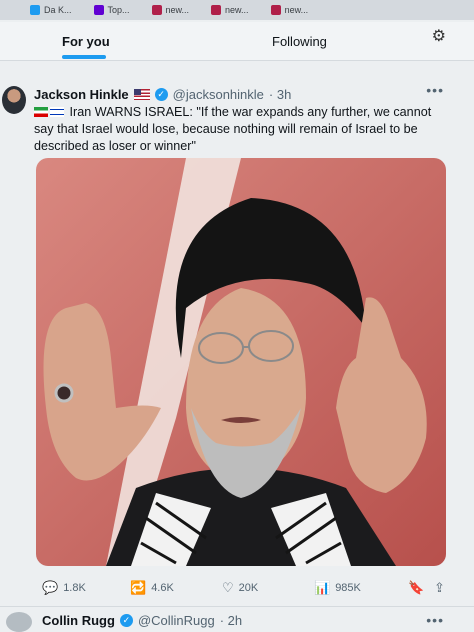 Image resolution: width=474 pixels, height=632 pixels. Describe the element at coordinates (176, 620) in the screenshot. I see `author-handle: @CollinRugg` at that location.